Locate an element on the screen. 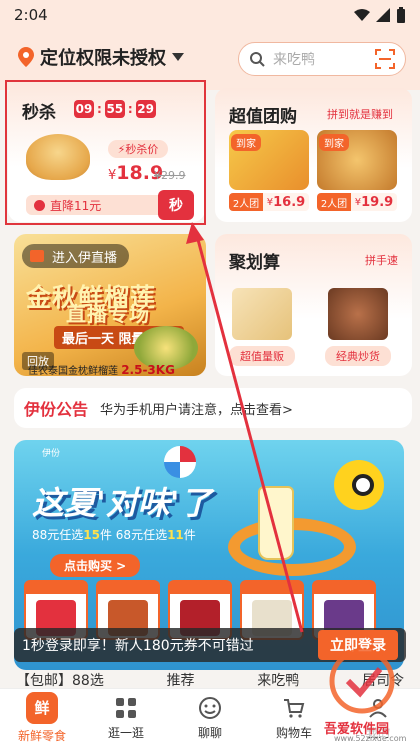  cart-icon is located at coordinates (294, 708).